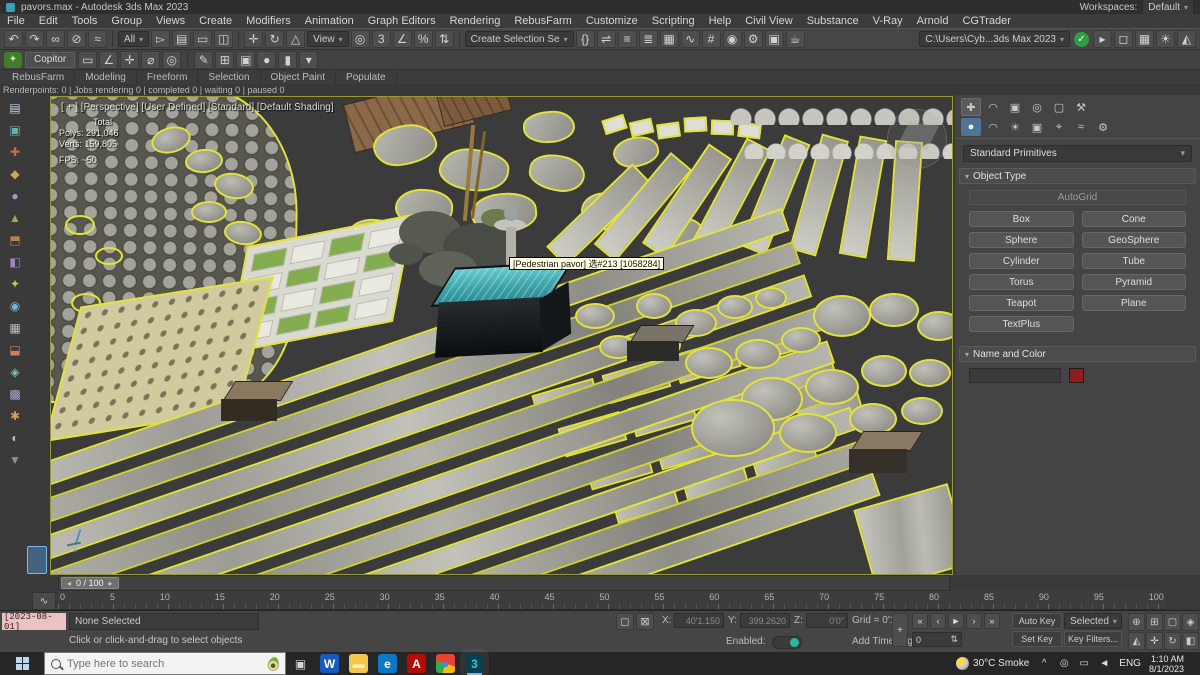 Image resolution: width=1200 pixels, height=675 pixels. Describe the element at coordinates (937, 639) in the screenshot. I see `current-frame-field: 0 ⇅` at that location.